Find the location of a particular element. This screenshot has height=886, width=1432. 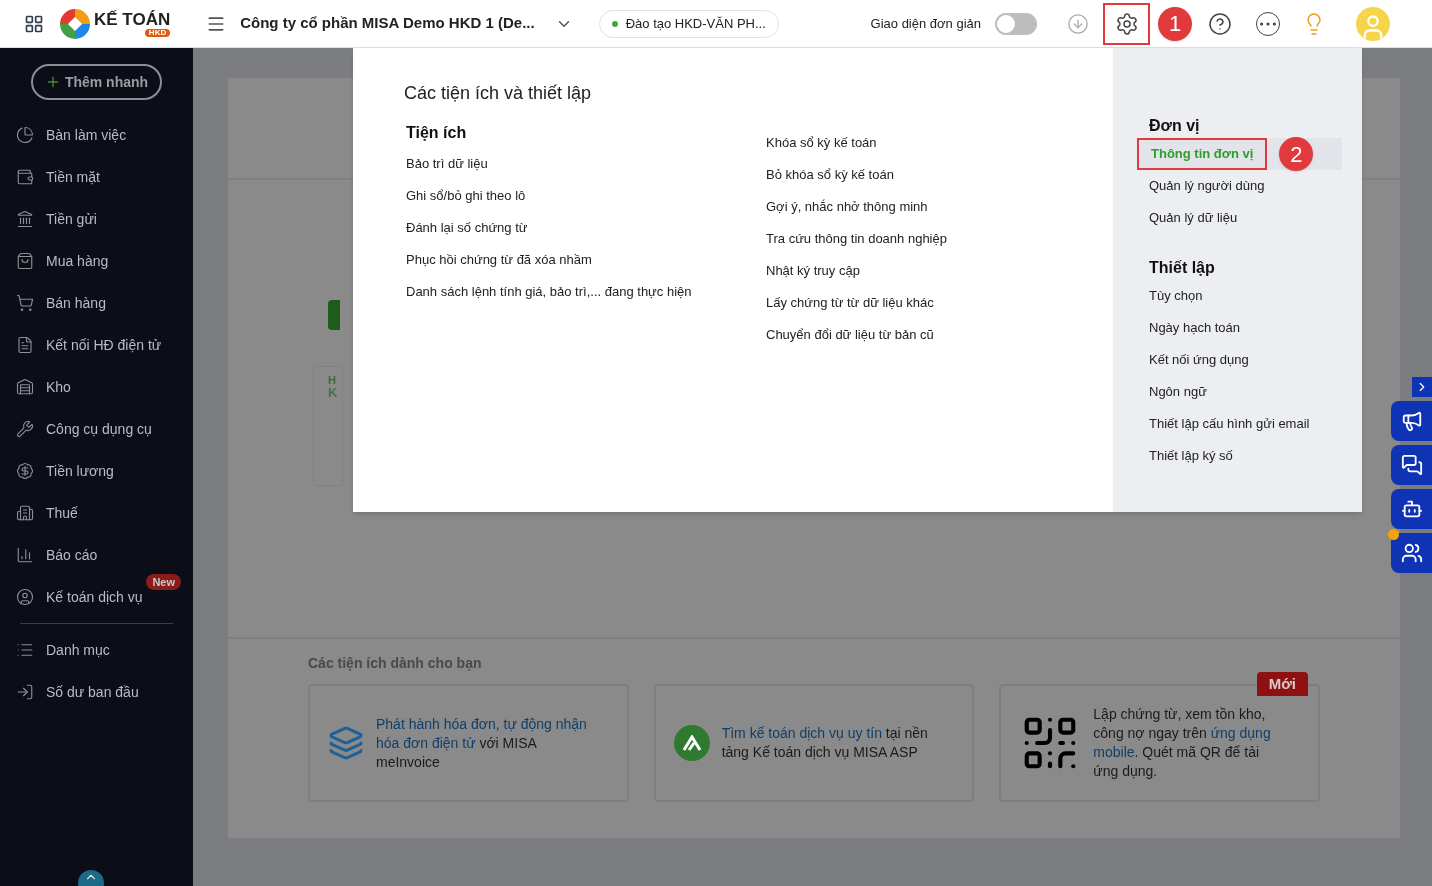

megaphone-icon is located at coordinates (1411, 421).